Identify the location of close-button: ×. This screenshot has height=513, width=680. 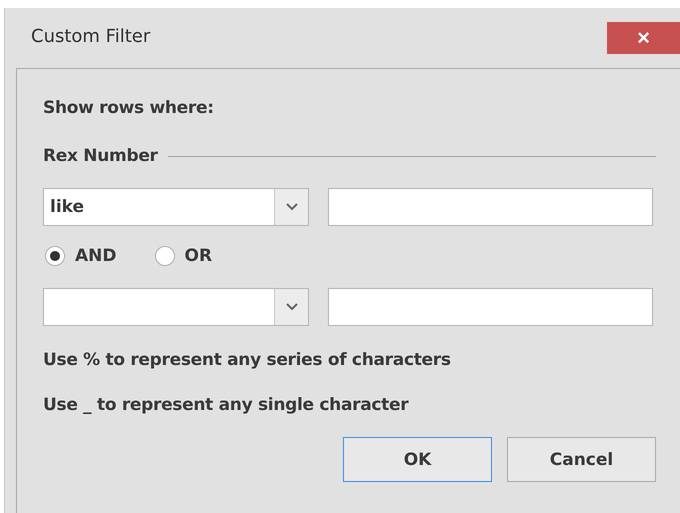
(643, 38).